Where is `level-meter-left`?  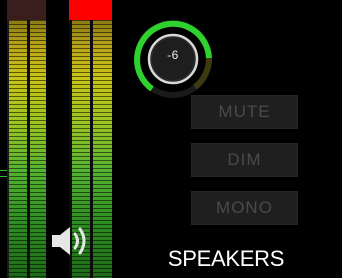
level-meter-left is located at coordinates (26, 139).